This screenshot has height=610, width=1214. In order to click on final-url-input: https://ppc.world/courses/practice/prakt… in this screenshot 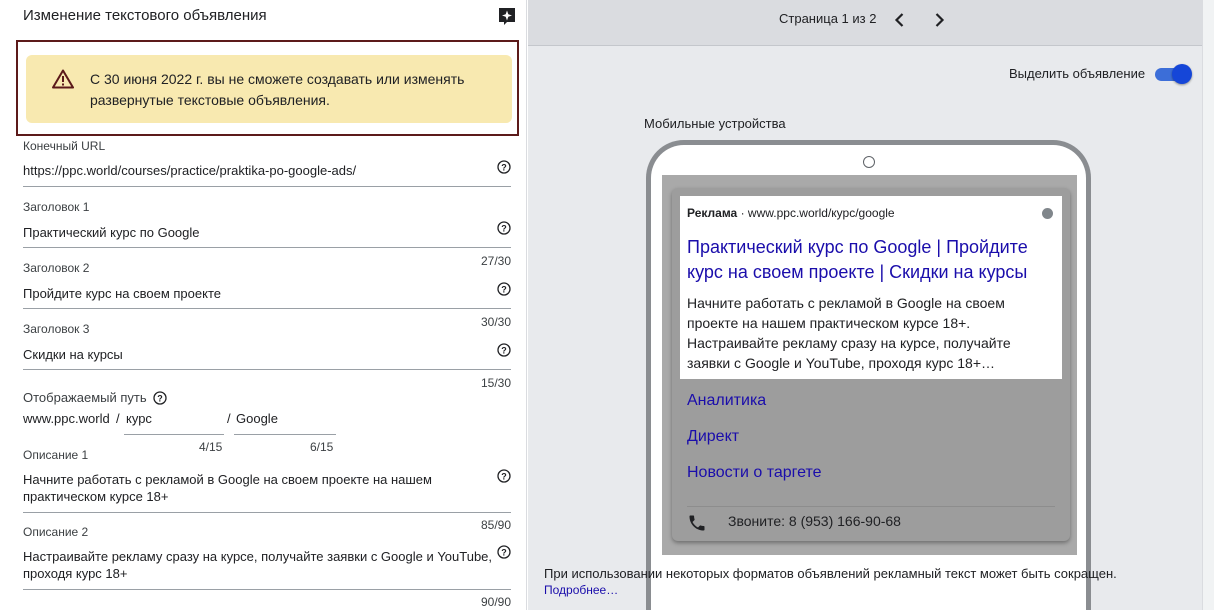, I will do `click(258, 170)`.